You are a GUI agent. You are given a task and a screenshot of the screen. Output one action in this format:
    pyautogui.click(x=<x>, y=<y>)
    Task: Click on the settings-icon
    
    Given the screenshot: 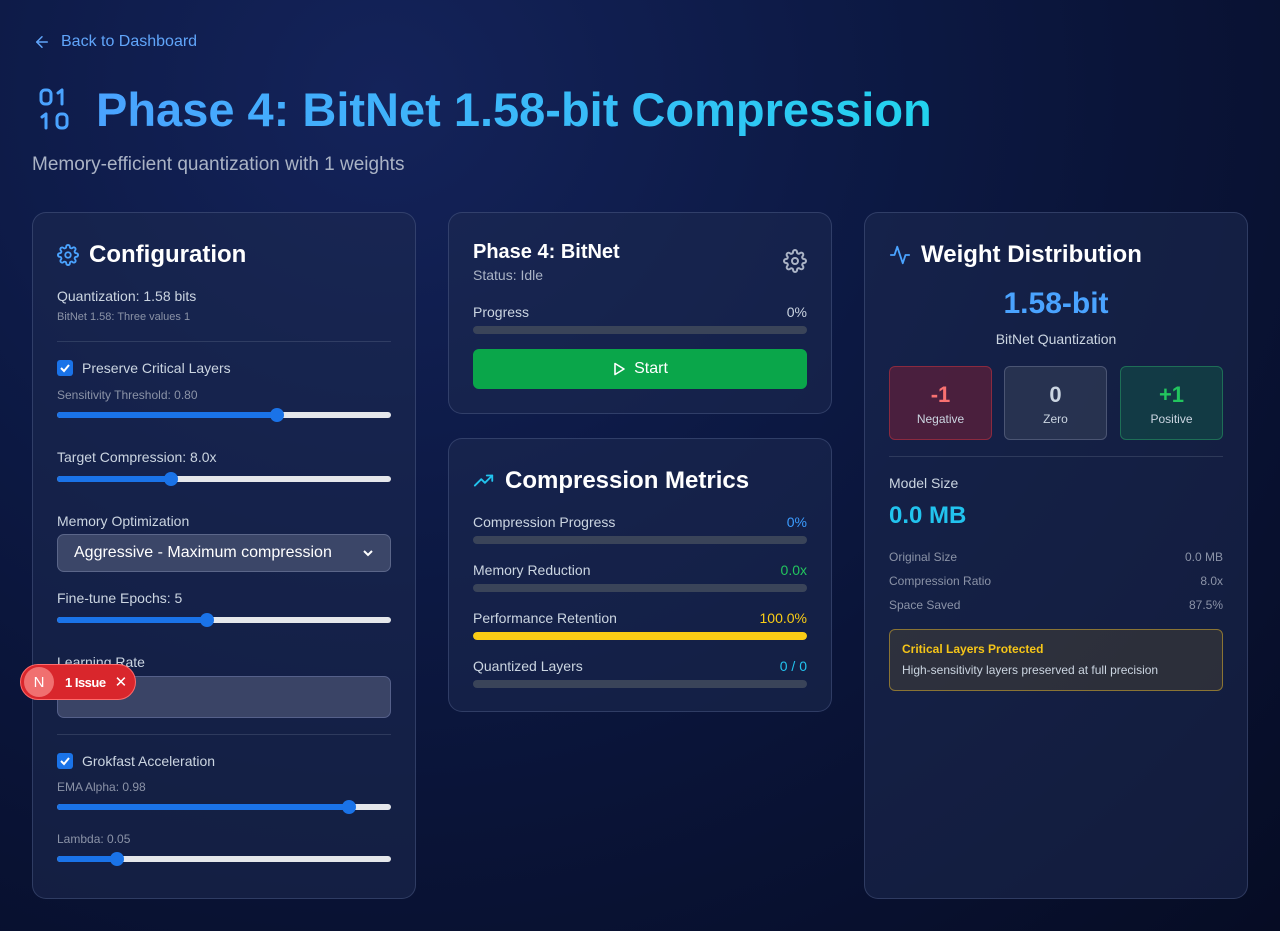 What is the action you would take?
    pyautogui.click(x=795, y=261)
    